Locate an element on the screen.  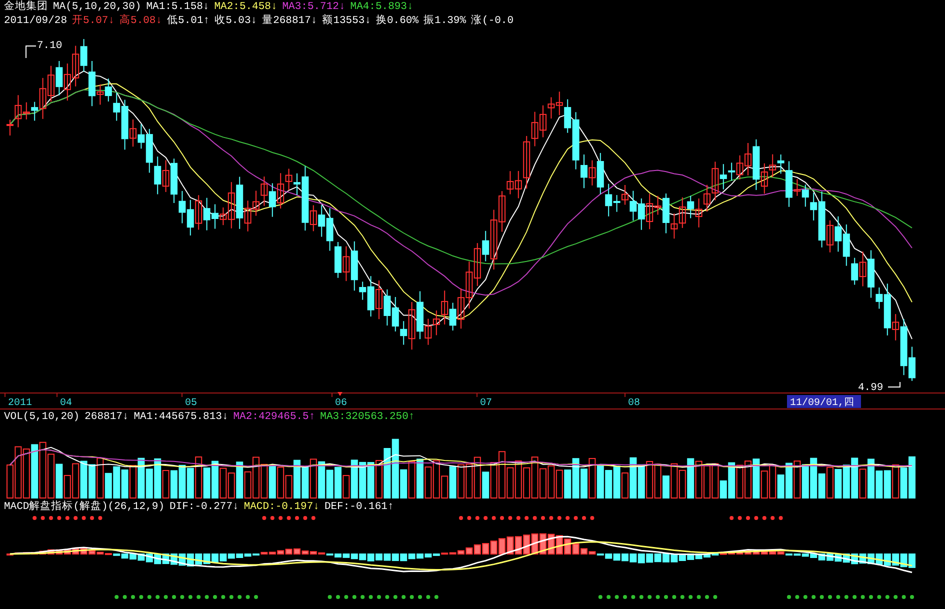
month-label: 08 is located at coordinates (634, 403).